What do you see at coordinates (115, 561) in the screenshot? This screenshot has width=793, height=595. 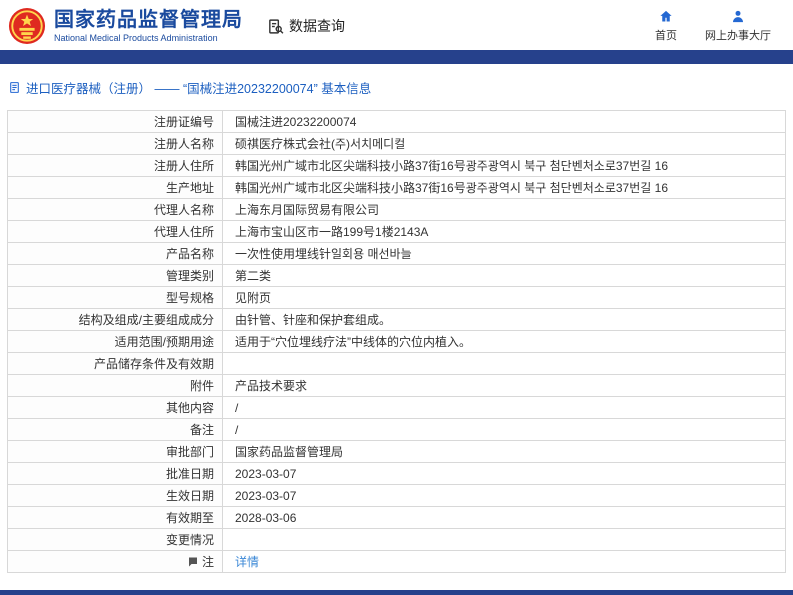 I see `field-label: 注` at bounding box center [115, 561].